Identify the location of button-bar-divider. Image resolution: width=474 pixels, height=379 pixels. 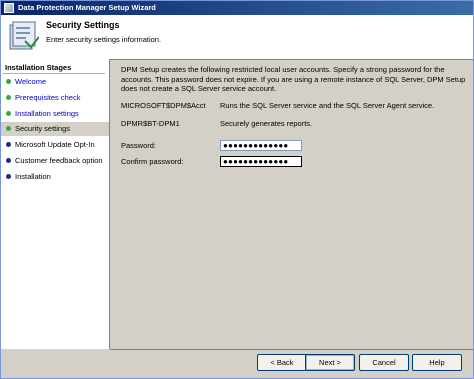
(291, 349).